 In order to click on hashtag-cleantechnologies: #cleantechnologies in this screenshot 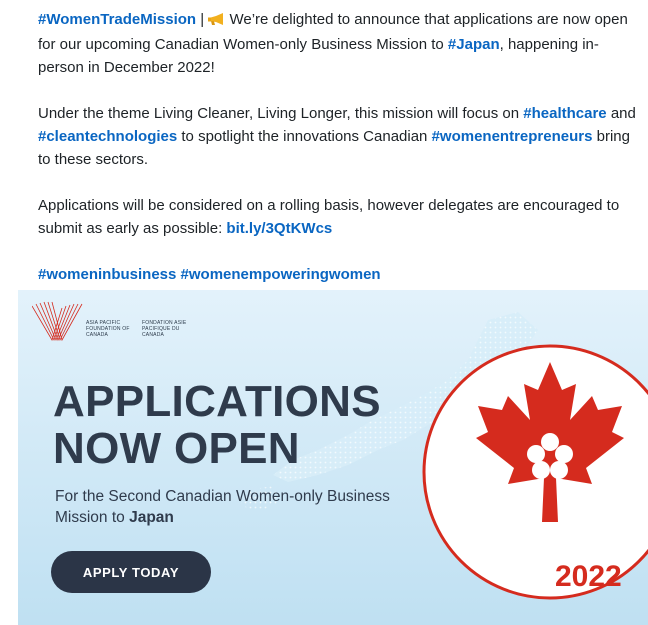, I will do `click(107, 136)`.